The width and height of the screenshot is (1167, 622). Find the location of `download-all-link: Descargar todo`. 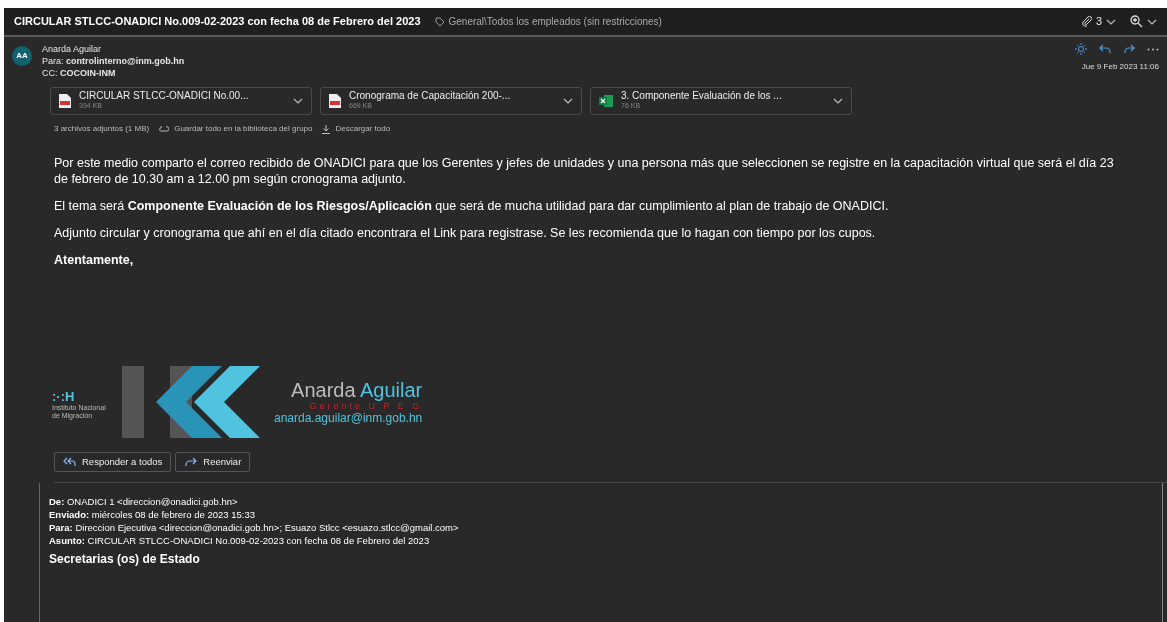

download-all-link: Descargar todo is located at coordinates (356, 129).